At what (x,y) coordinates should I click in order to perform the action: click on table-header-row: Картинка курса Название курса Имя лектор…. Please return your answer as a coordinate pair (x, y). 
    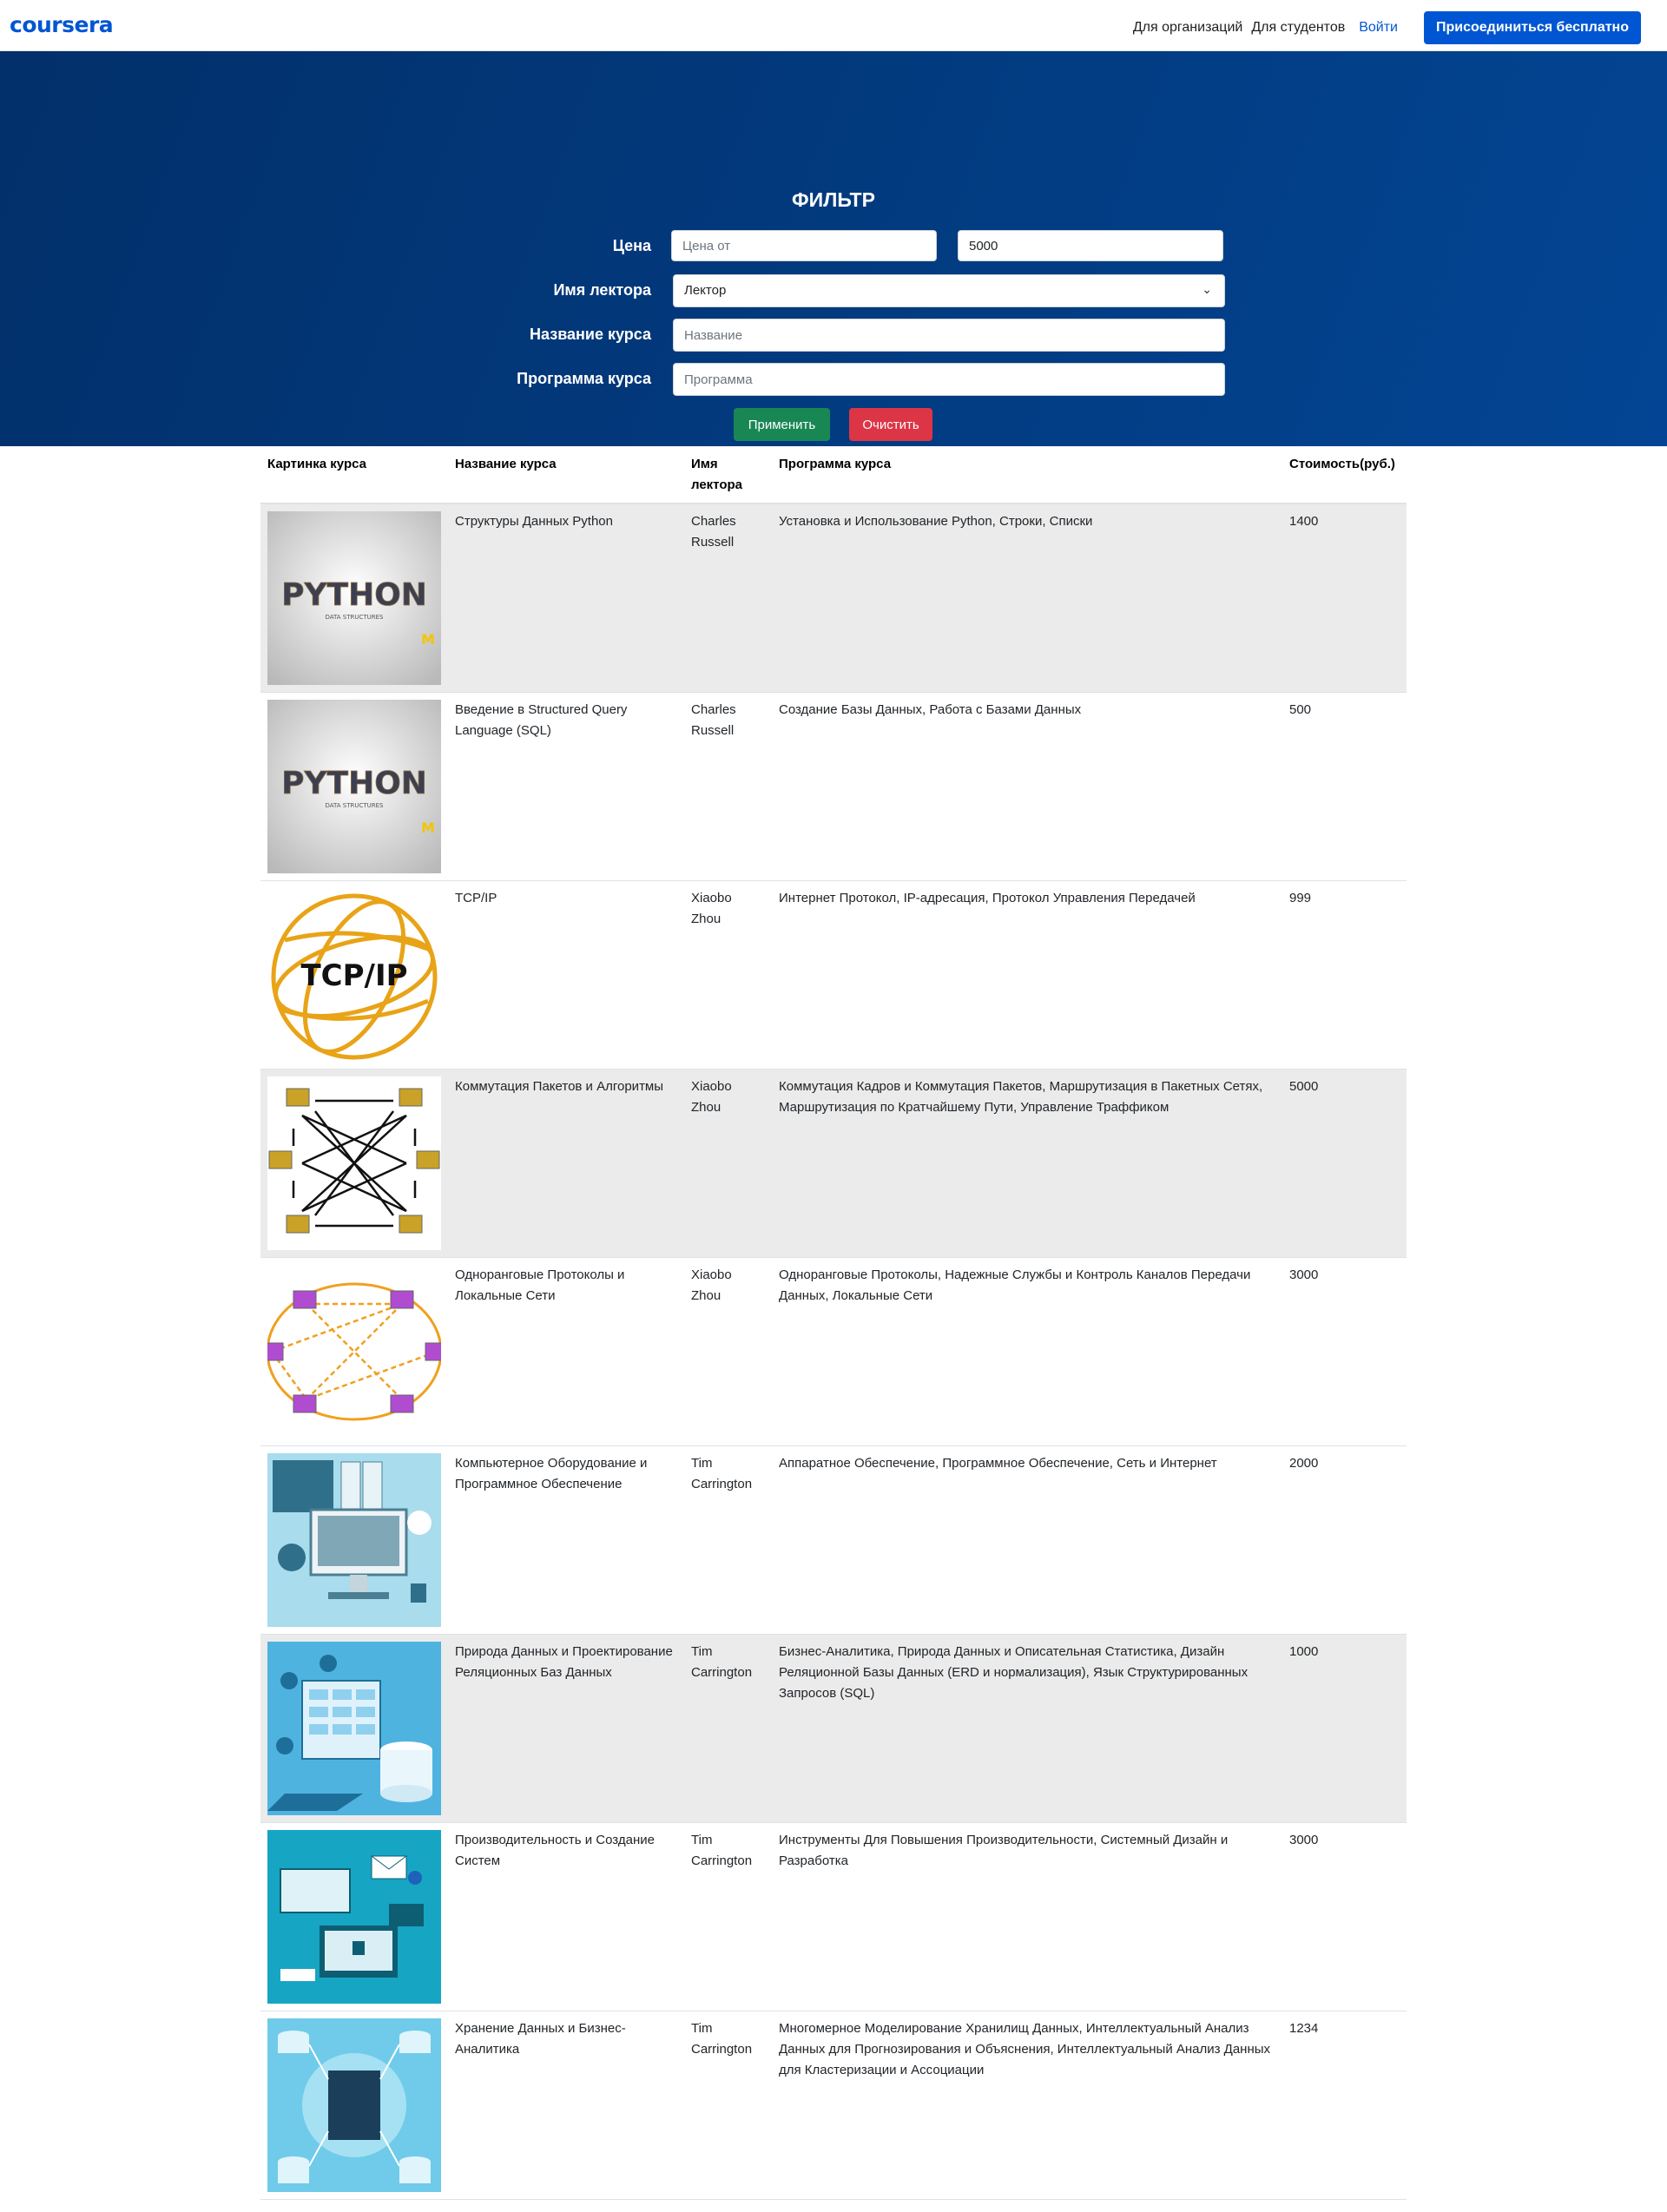
    Looking at the image, I should click on (833, 474).